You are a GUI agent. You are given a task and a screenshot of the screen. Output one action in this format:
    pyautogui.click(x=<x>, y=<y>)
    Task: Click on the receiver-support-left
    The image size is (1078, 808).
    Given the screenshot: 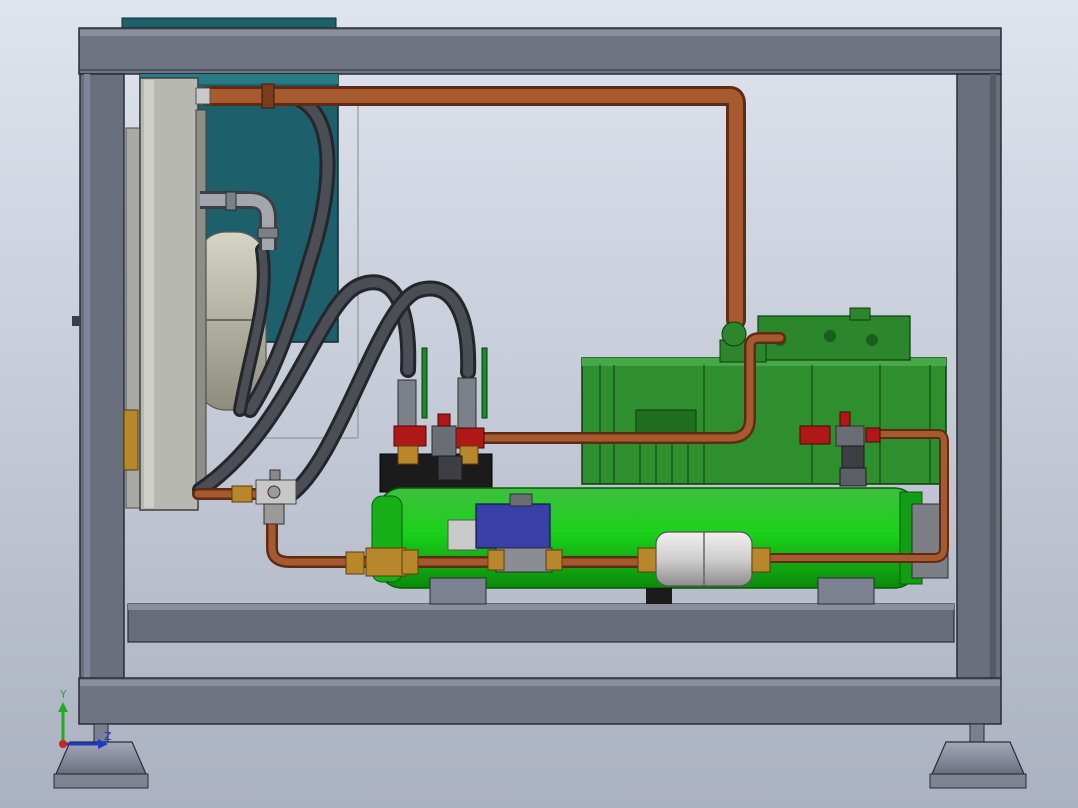 What is the action you would take?
    pyautogui.click(x=458, y=591)
    